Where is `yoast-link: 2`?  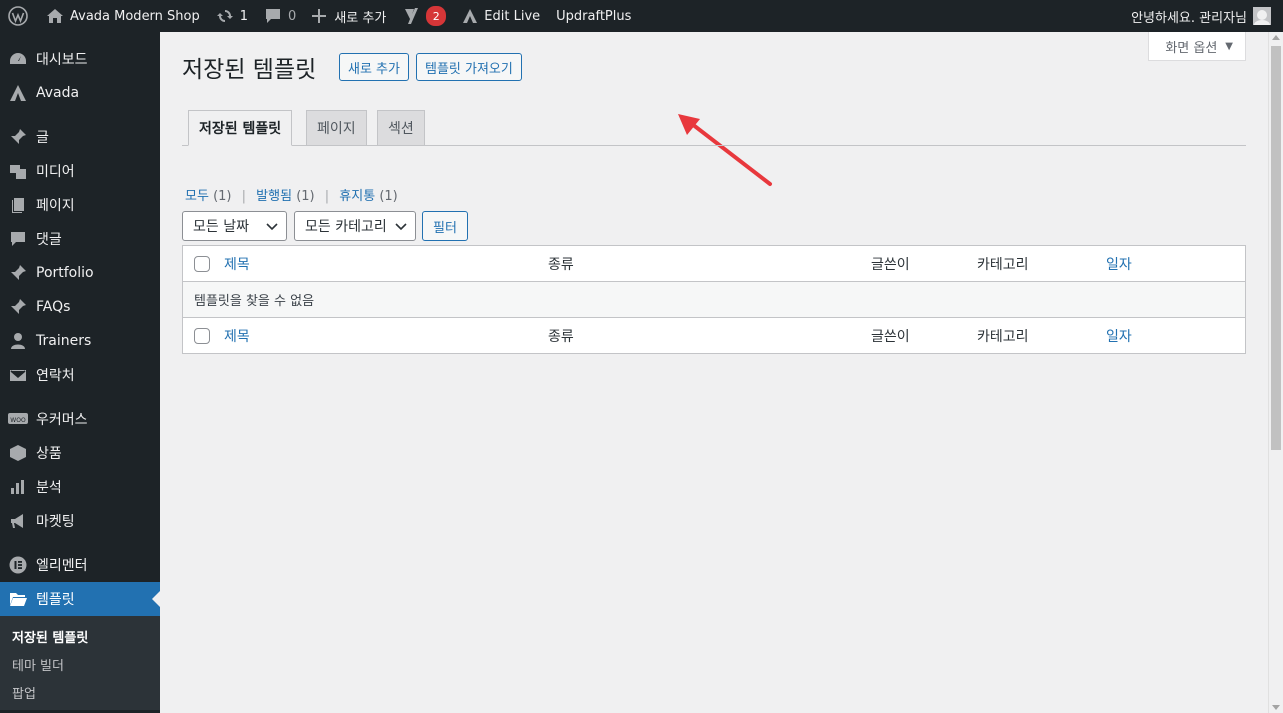
yoast-link: 2 is located at coordinates (424, 16).